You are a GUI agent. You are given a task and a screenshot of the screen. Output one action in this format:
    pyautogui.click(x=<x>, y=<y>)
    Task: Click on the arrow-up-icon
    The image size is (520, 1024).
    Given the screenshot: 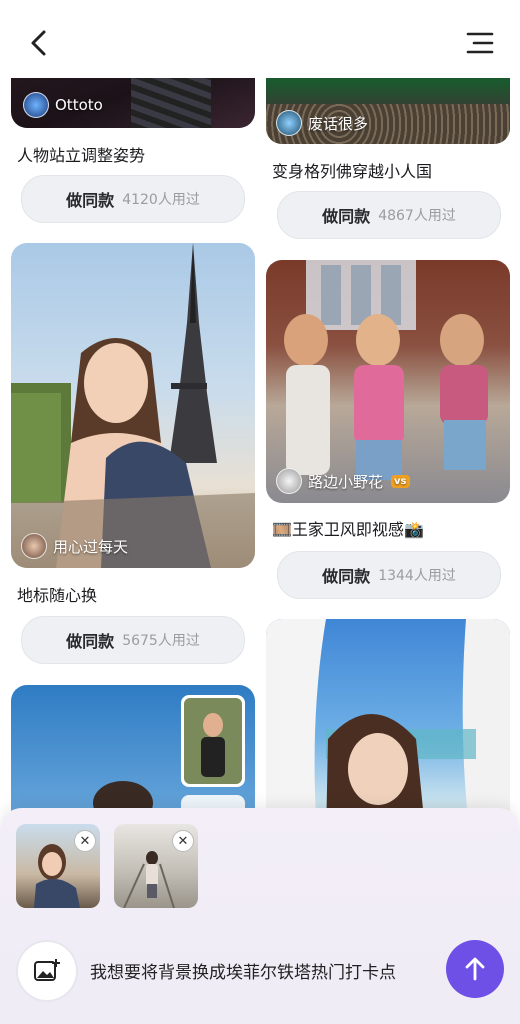 What is the action you would take?
    pyautogui.click(x=475, y=969)
    